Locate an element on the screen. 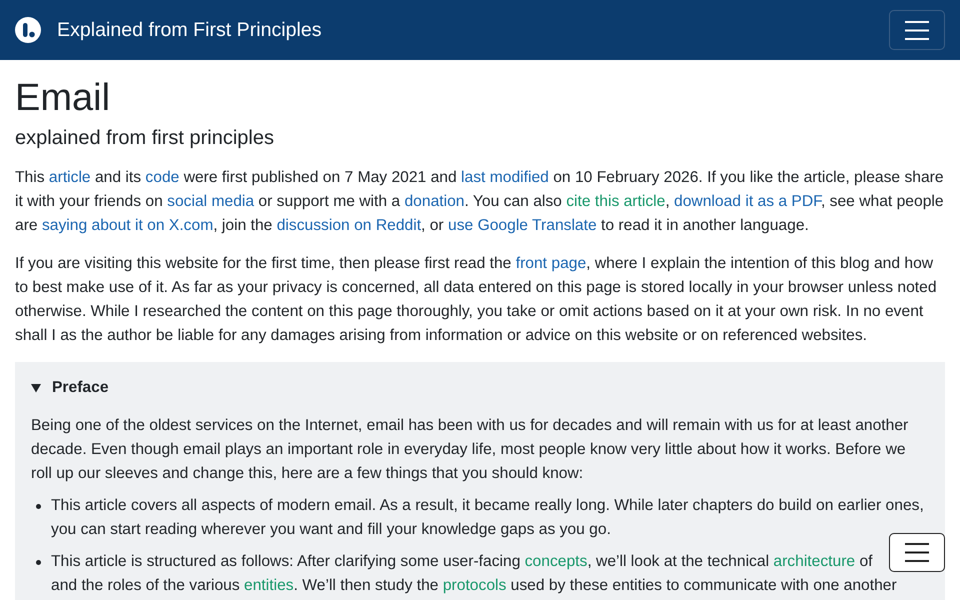 This screenshot has width=960, height=600. link: social media is located at coordinates (210, 201).